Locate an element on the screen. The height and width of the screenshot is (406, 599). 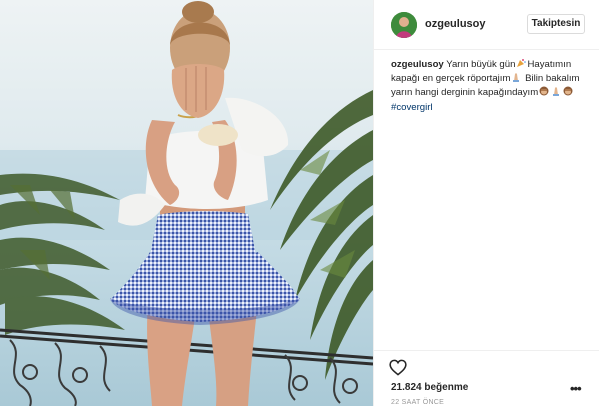
post-header: ozgeulusoy Takiptesin is located at coordinates (486, 25).